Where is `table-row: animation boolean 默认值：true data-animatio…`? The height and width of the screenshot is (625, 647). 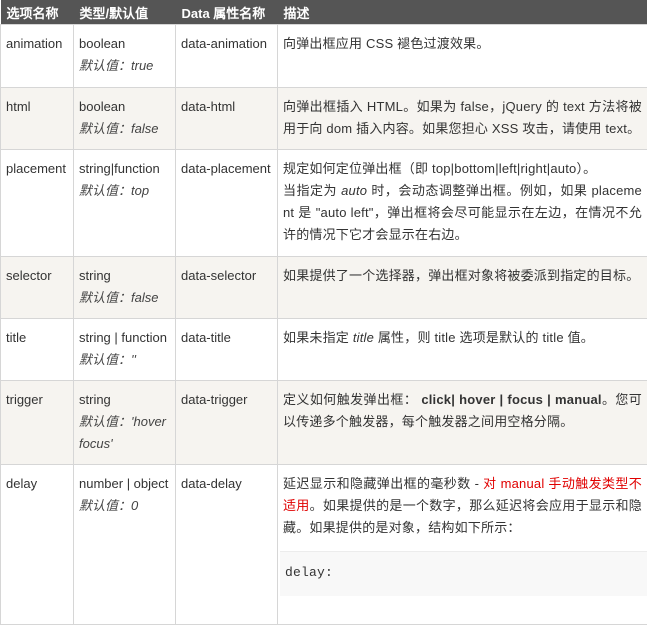
table-row: animation boolean 默认值：true data-animatio… is located at coordinates (324, 56).